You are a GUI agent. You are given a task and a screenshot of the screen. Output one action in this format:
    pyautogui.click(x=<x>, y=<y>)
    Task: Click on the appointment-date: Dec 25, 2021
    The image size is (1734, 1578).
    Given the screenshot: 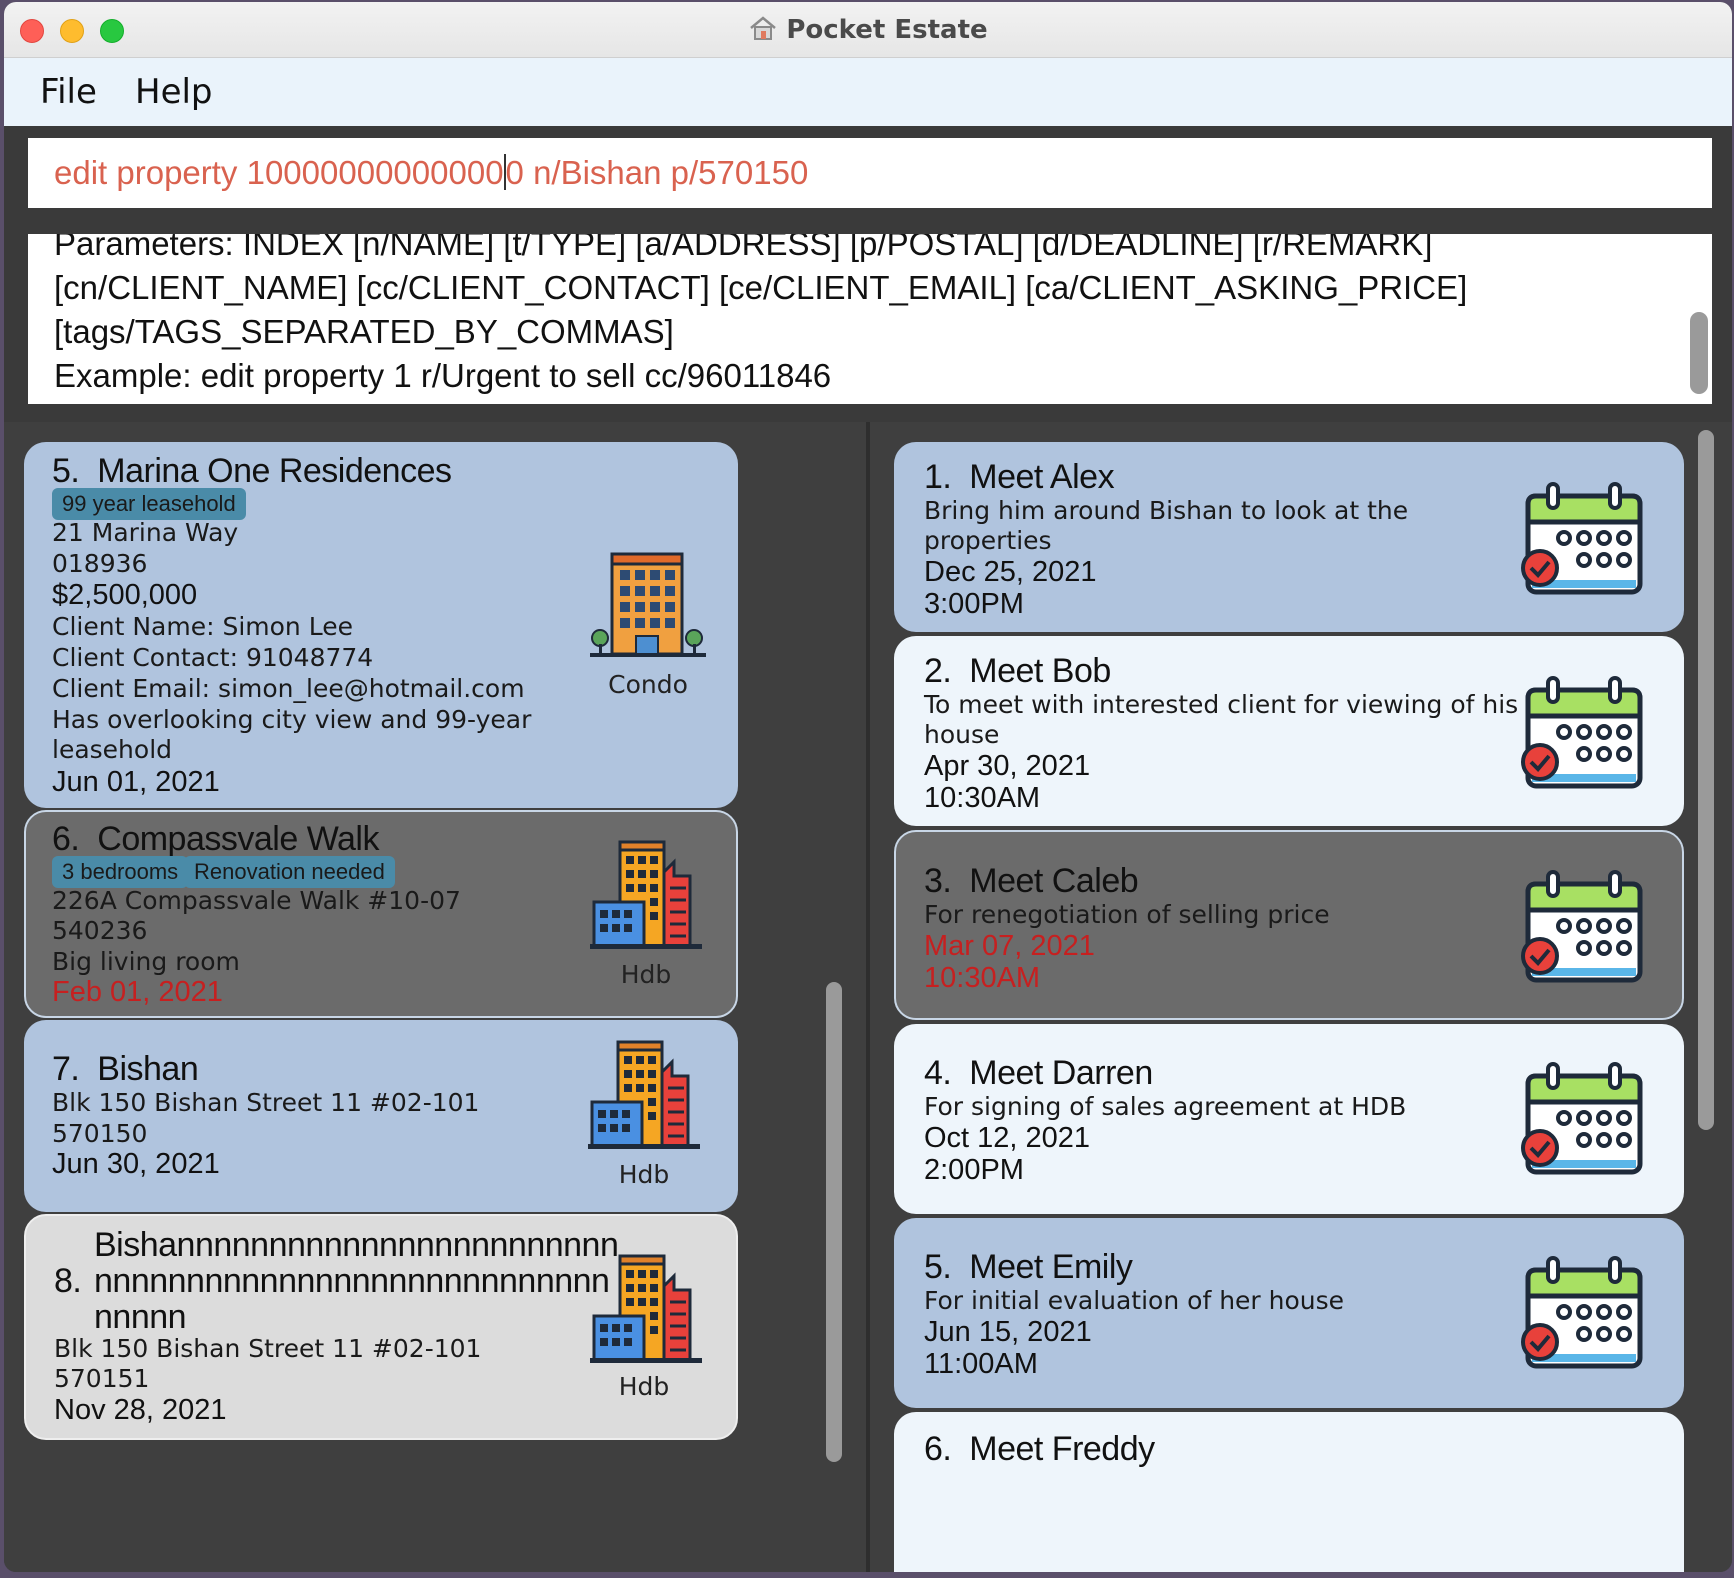 What is the action you would take?
    pyautogui.click(x=1010, y=572)
    